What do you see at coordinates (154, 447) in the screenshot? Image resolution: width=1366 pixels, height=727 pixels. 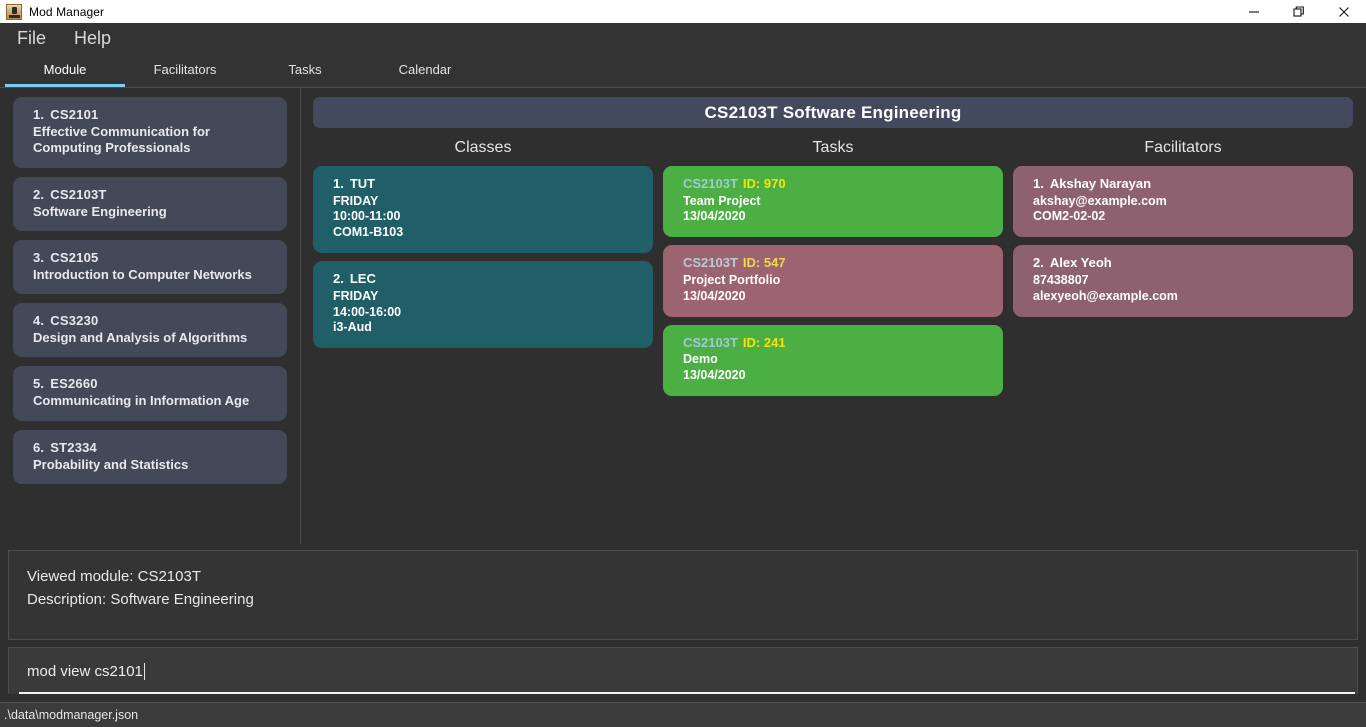 I see `module-code-line: 6. ST2334` at bounding box center [154, 447].